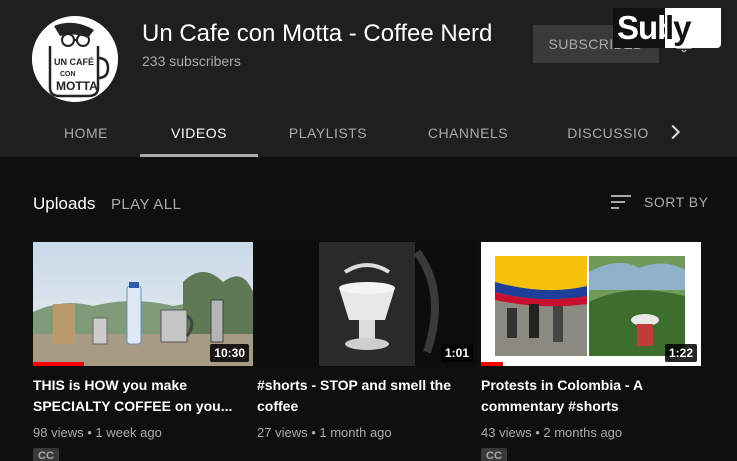  I want to click on video-meta: 43 views • 2 months ago, so click(552, 432).